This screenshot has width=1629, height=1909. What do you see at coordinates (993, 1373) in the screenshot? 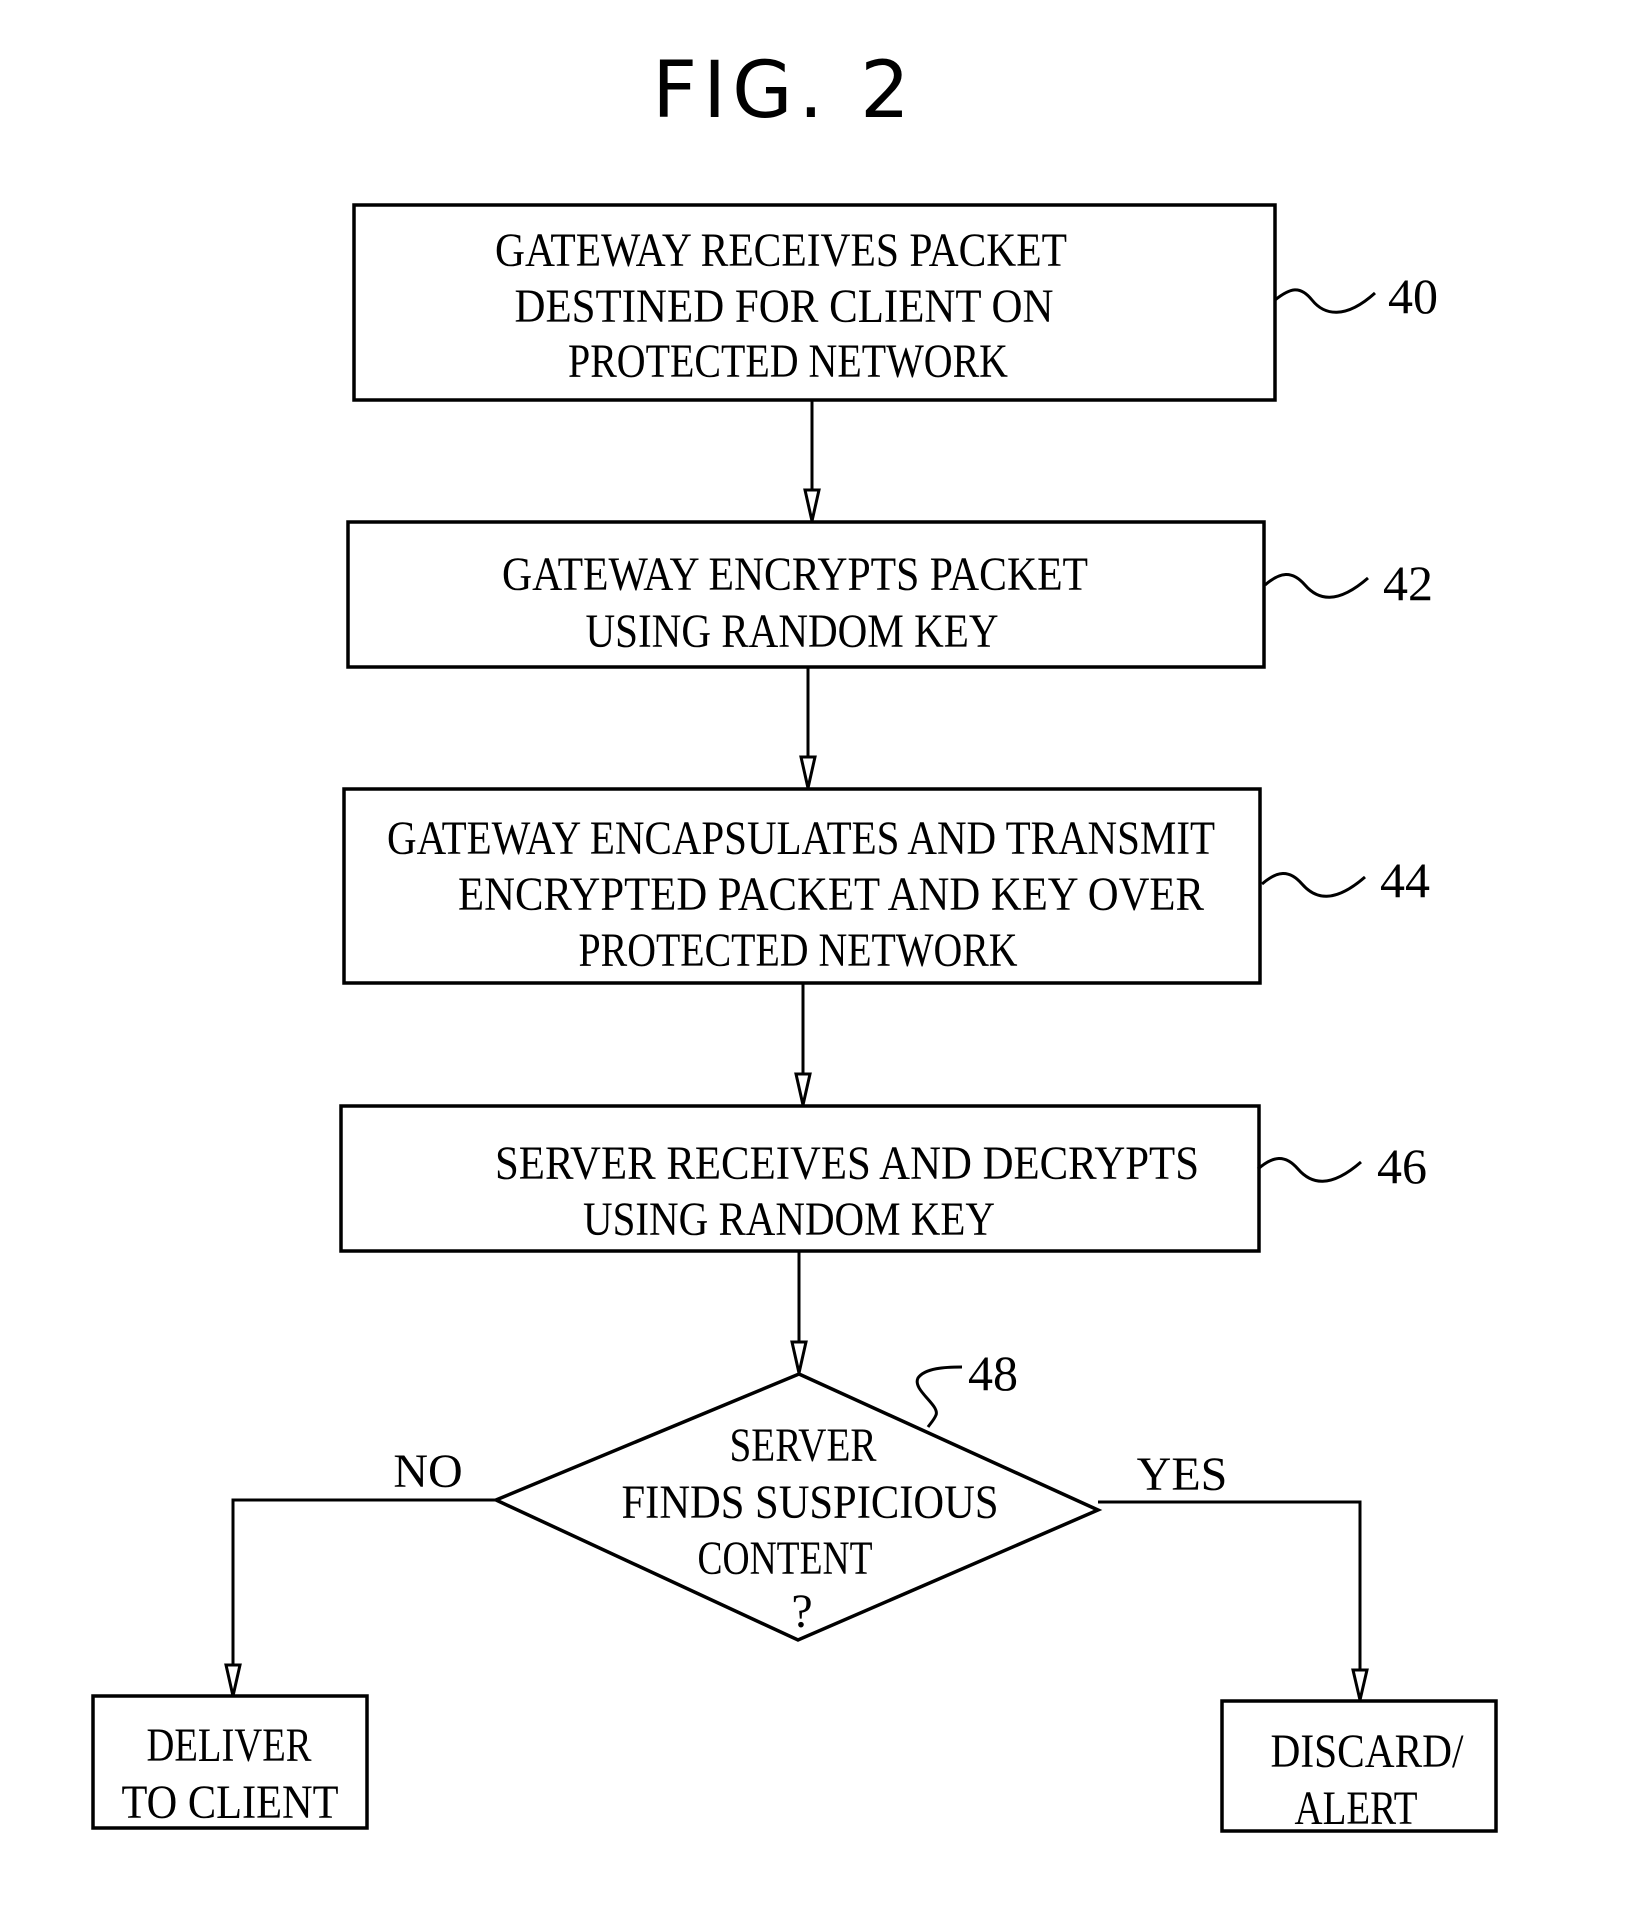
I see `ref-label-48: 48` at bounding box center [993, 1373].